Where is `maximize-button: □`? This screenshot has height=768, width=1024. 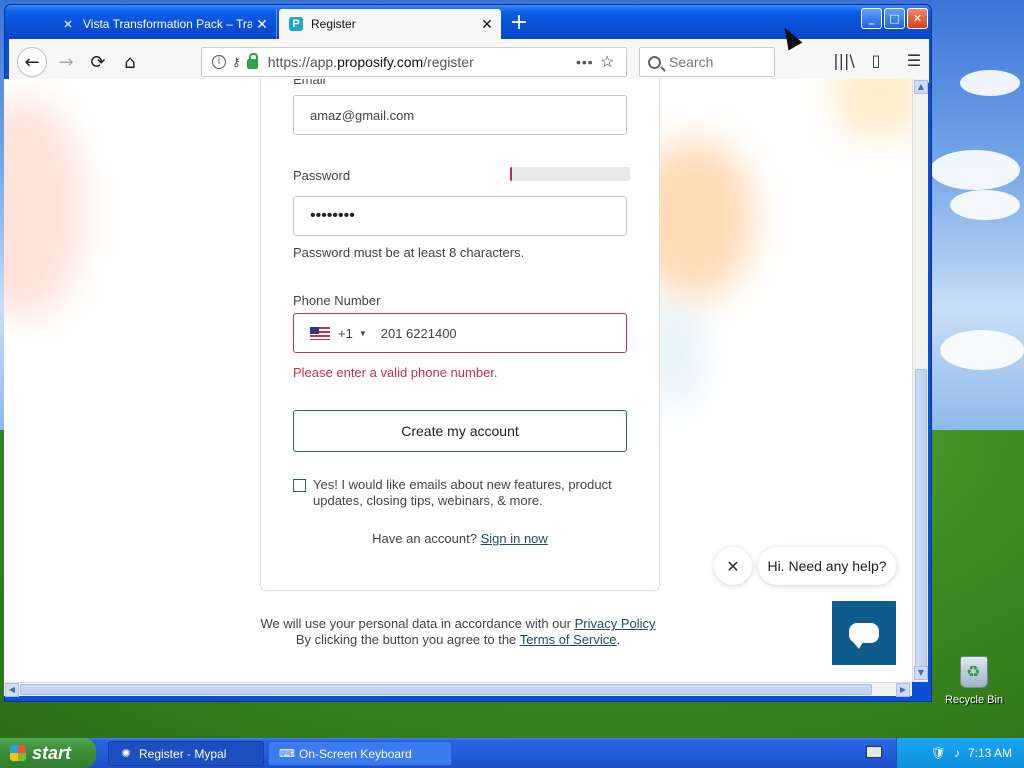 maximize-button: □ is located at coordinates (894, 18).